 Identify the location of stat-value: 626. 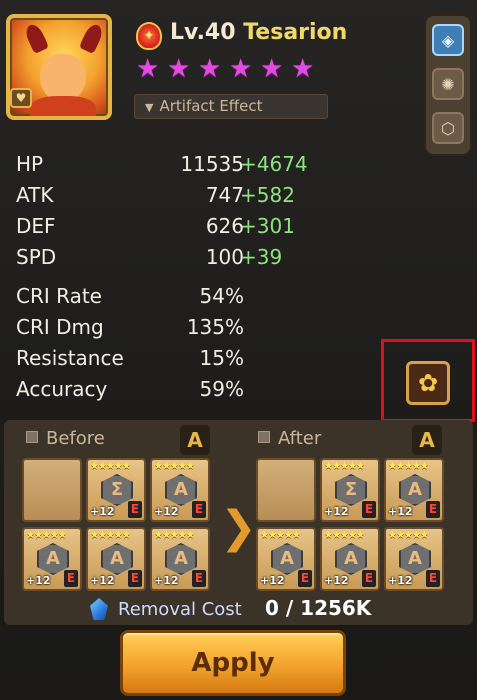
(224, 226).